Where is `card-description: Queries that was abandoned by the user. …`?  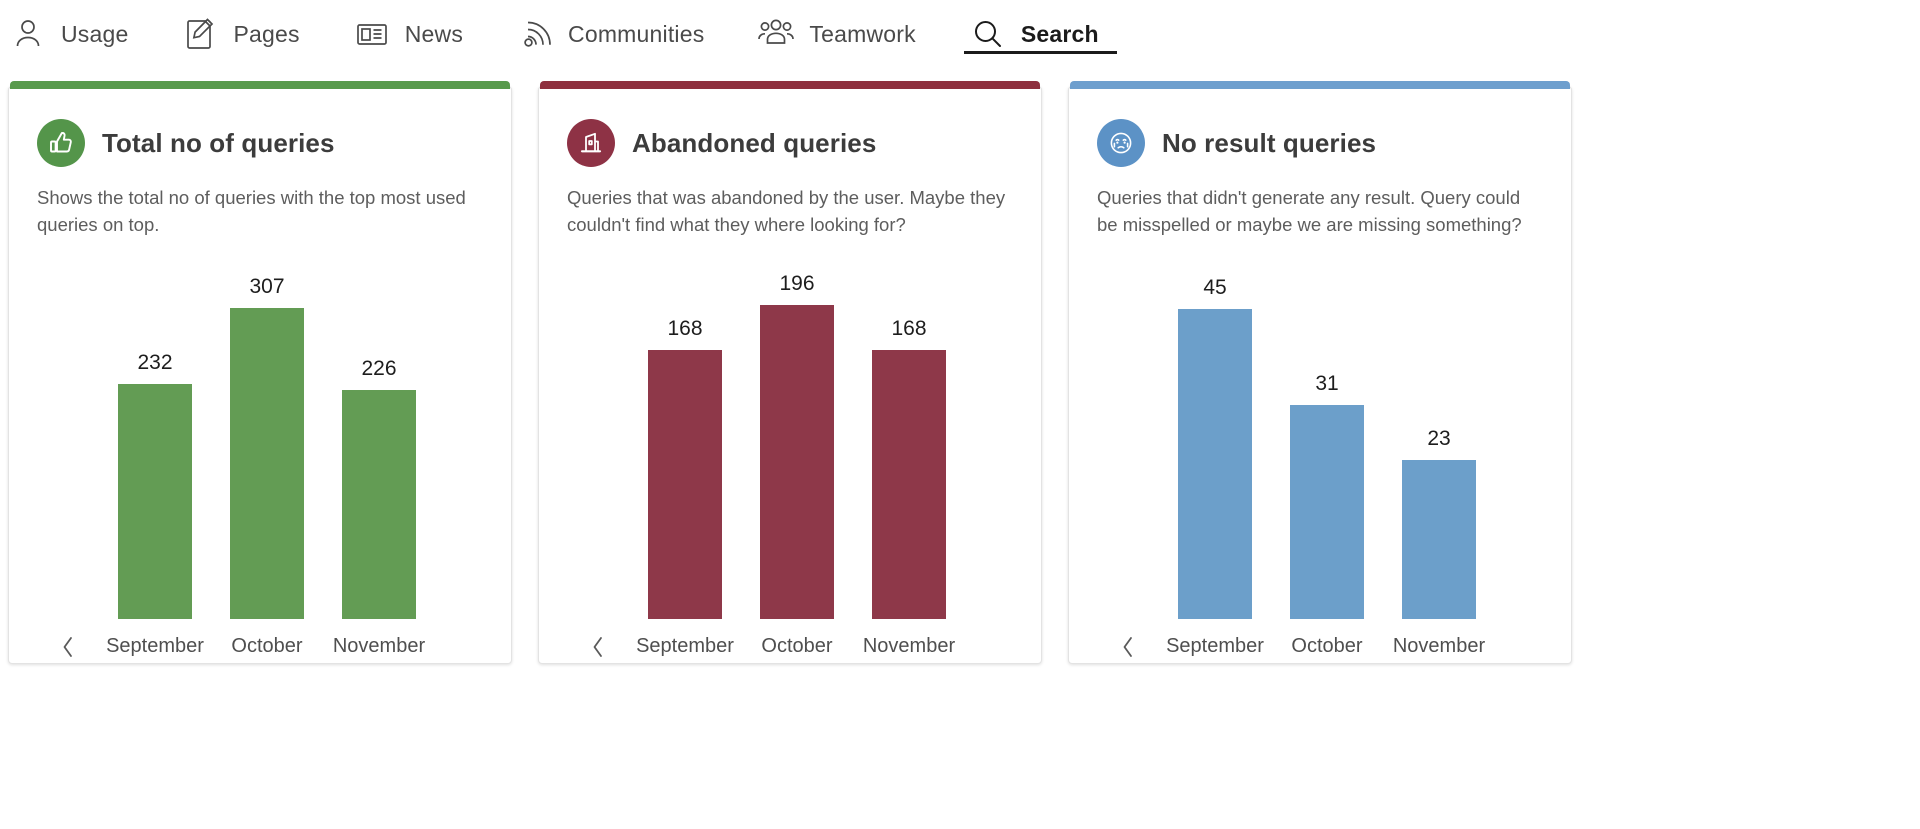 card-description: Queries that was abandoned by the user. … is located at coordinates (786, 211).